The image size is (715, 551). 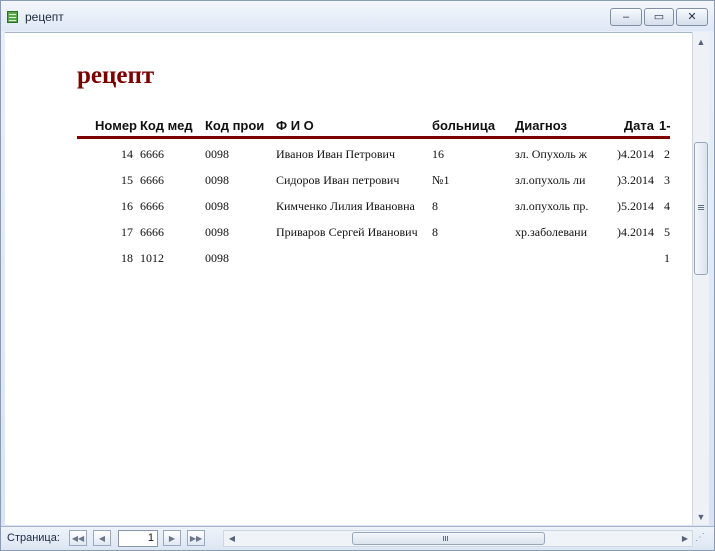 I want to click on header-divider, so click(x=373, y=137).